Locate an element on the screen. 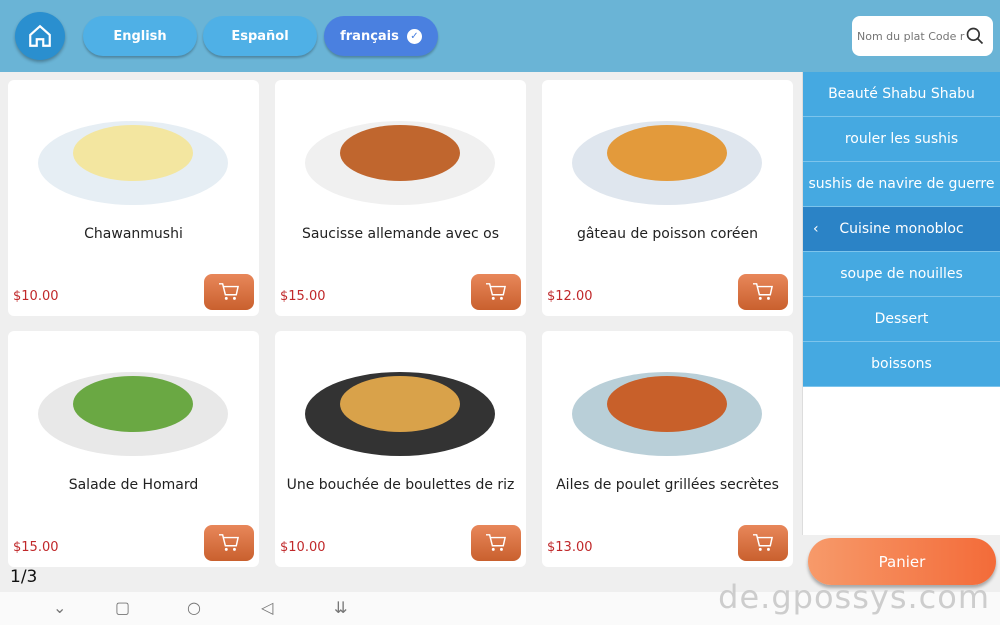 The height and width of the screenshot is (625, 1000). lang-label: Español is located at coordinates (260, 36).